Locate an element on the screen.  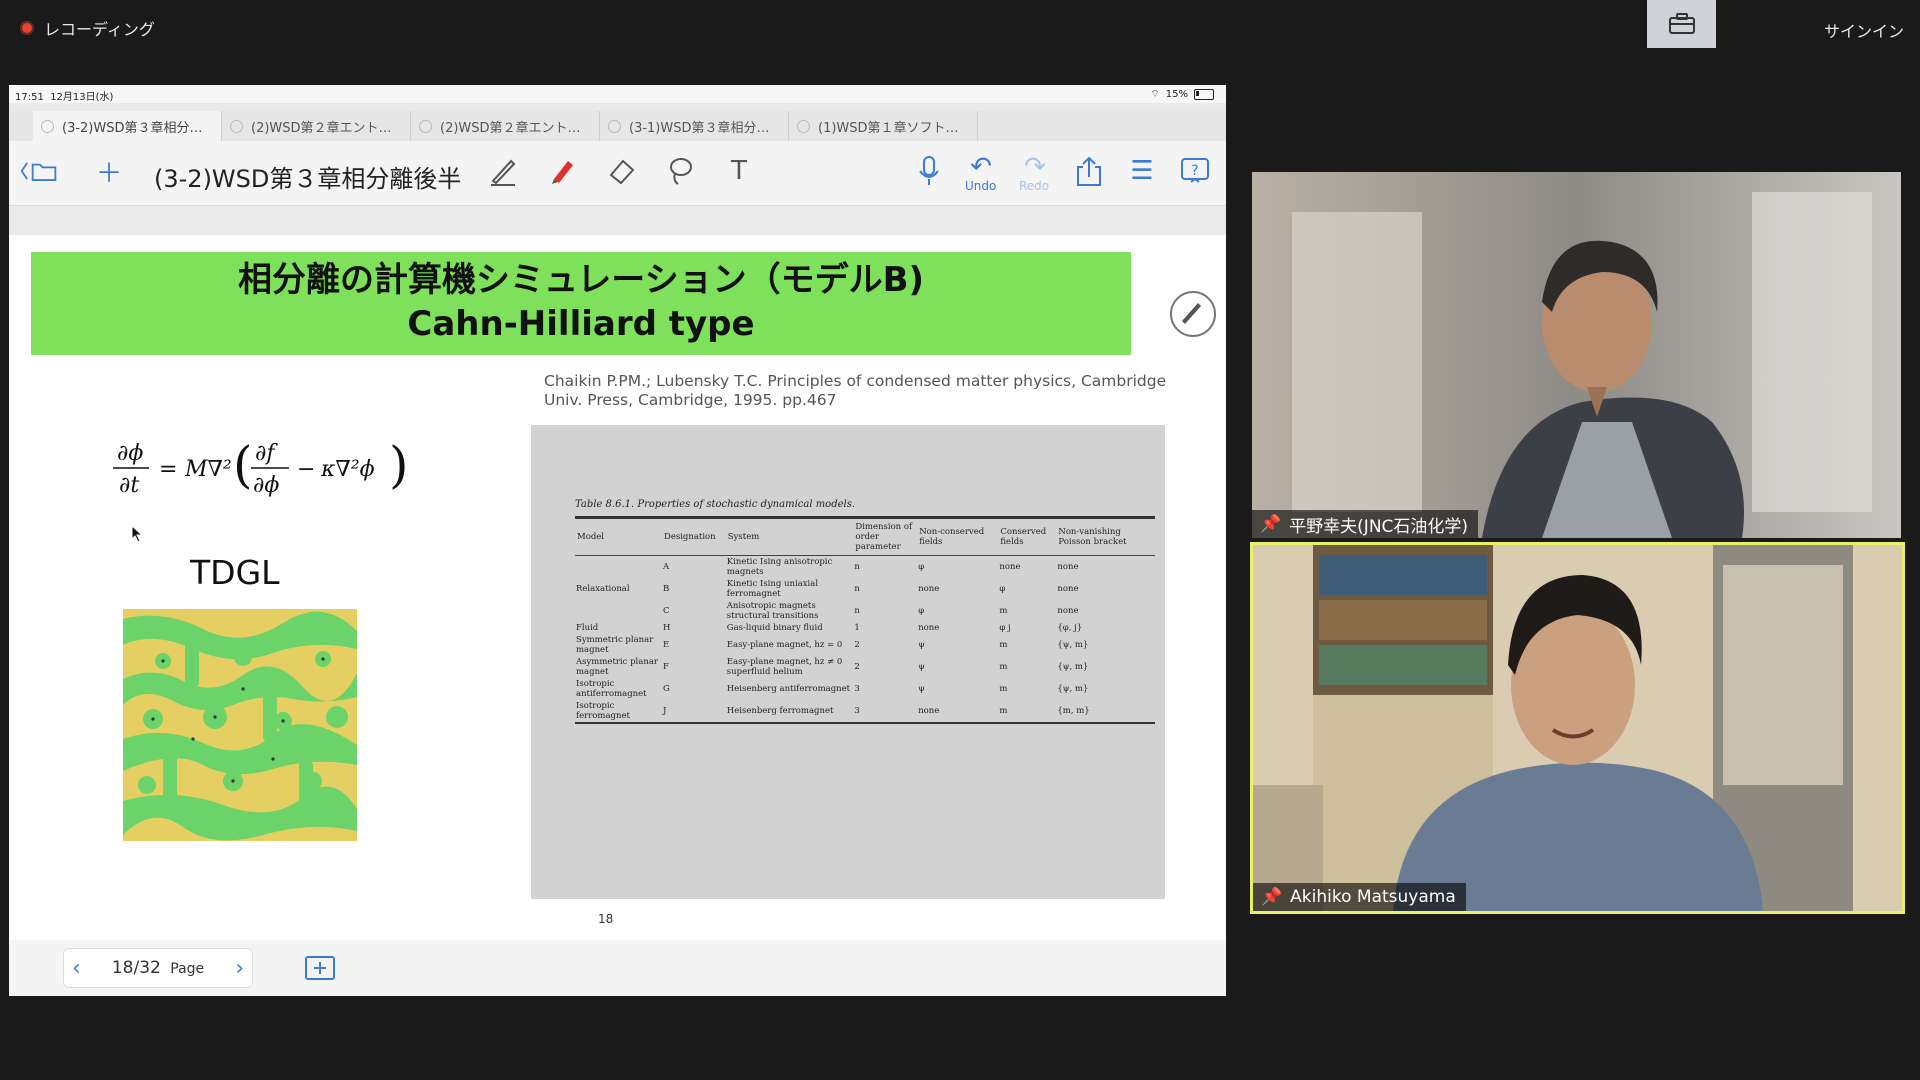
participant-name-tag: 📌 平野幸夫(JNC石油化学) is located at coordinates (1365, 524).